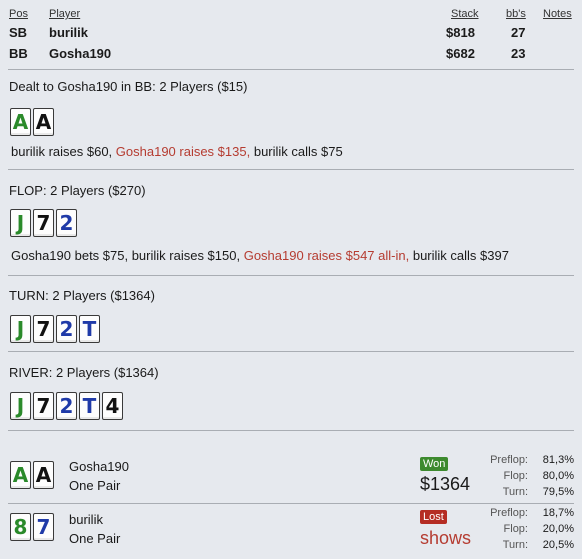 The width and height of the screenshot is (582, 559). I want to click on player-pos: SB, so click(18, 32).